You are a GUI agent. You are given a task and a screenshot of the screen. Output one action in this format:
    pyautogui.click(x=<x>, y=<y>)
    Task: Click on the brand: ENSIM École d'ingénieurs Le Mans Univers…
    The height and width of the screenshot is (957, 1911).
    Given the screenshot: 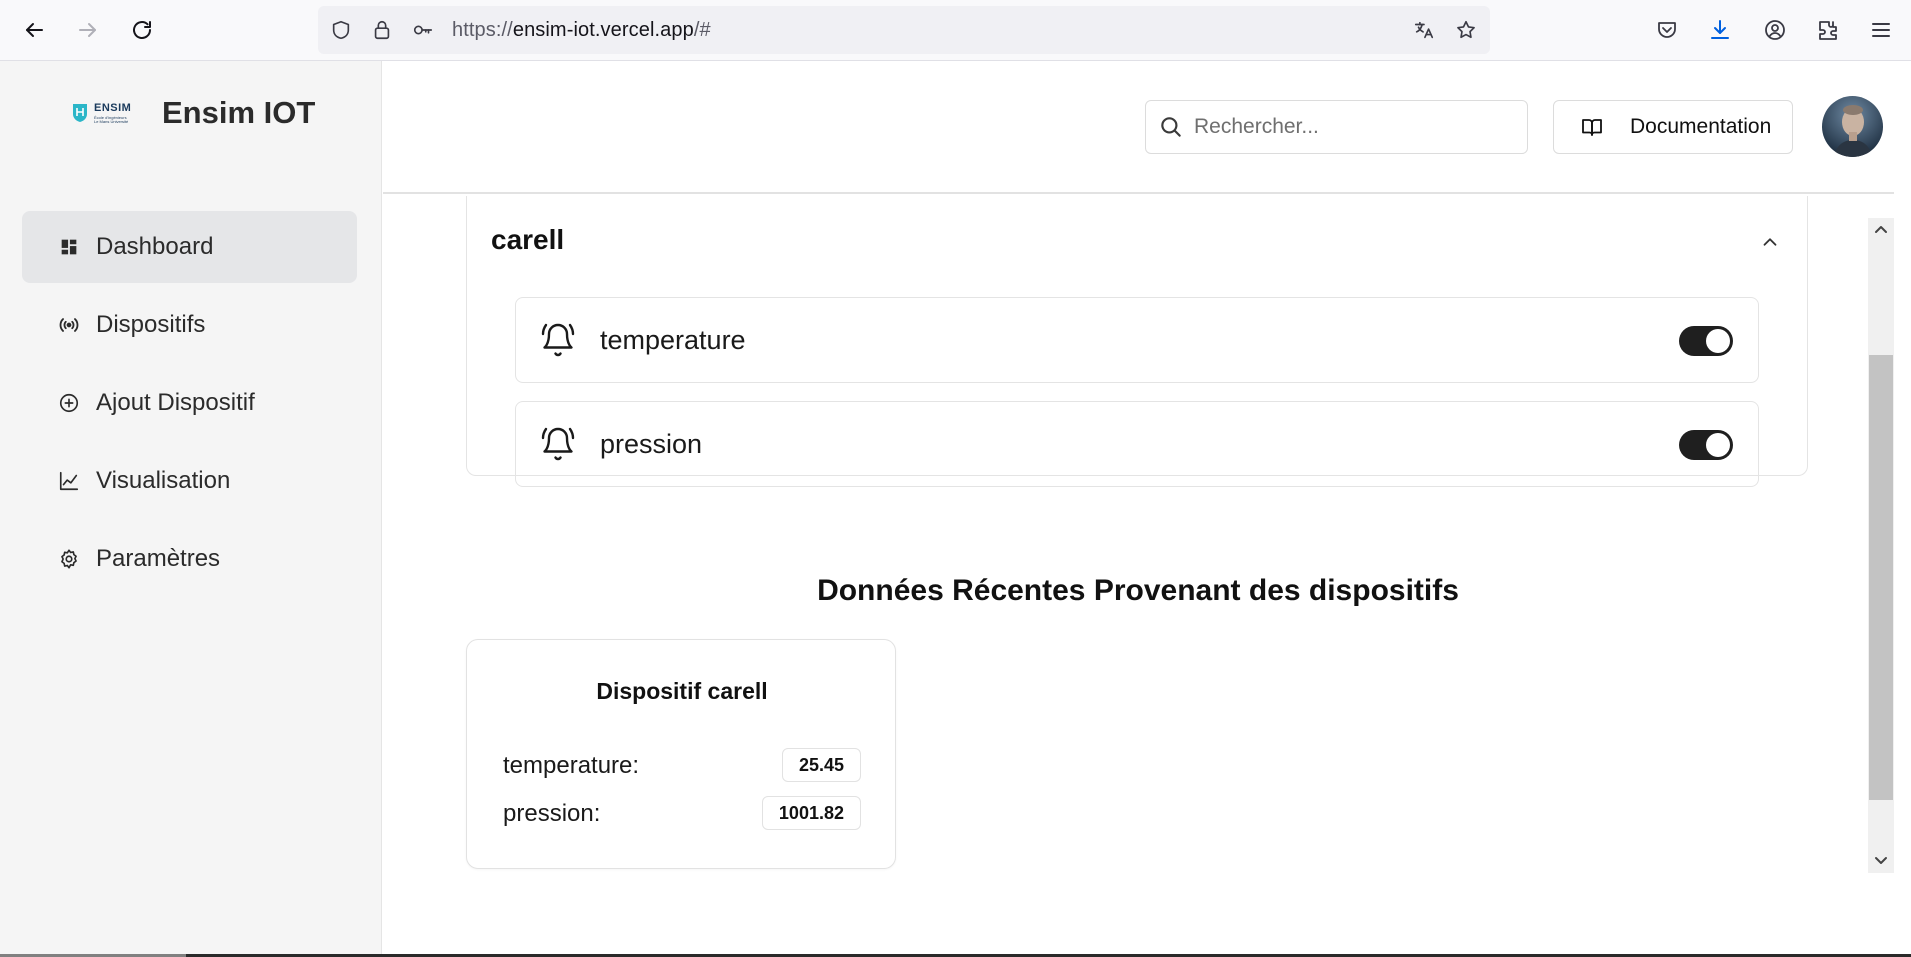 What is the action you would take?
    pyautogui.click(x=193, y=113)
    